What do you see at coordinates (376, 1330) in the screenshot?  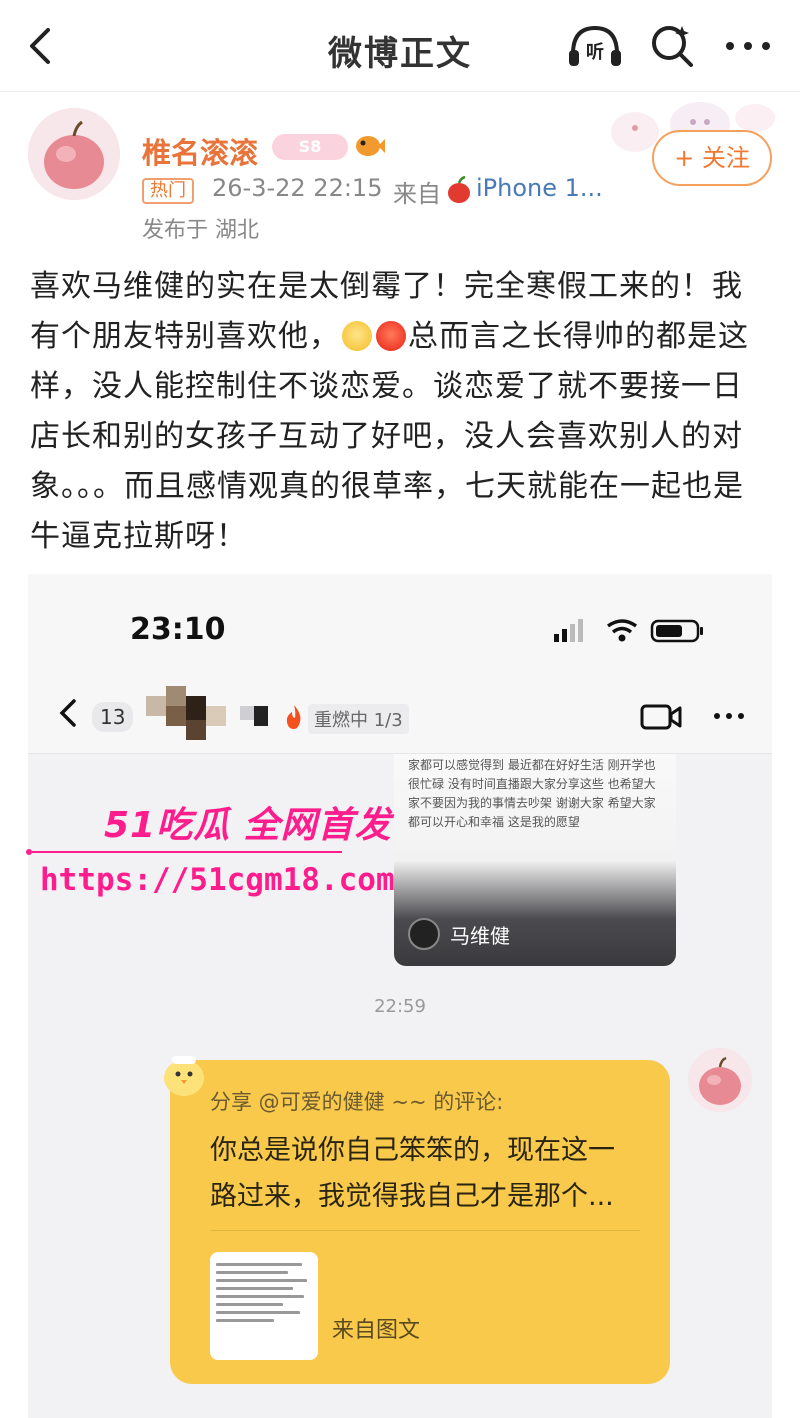 I see `share-source-label: 来自图文` at bounding box center [376, 1330].